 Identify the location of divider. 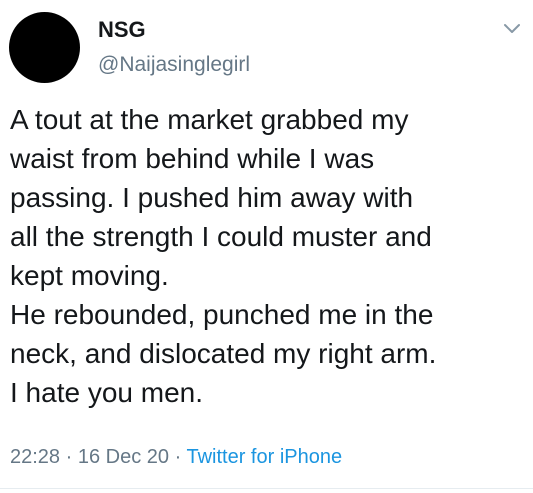
(266, 488).